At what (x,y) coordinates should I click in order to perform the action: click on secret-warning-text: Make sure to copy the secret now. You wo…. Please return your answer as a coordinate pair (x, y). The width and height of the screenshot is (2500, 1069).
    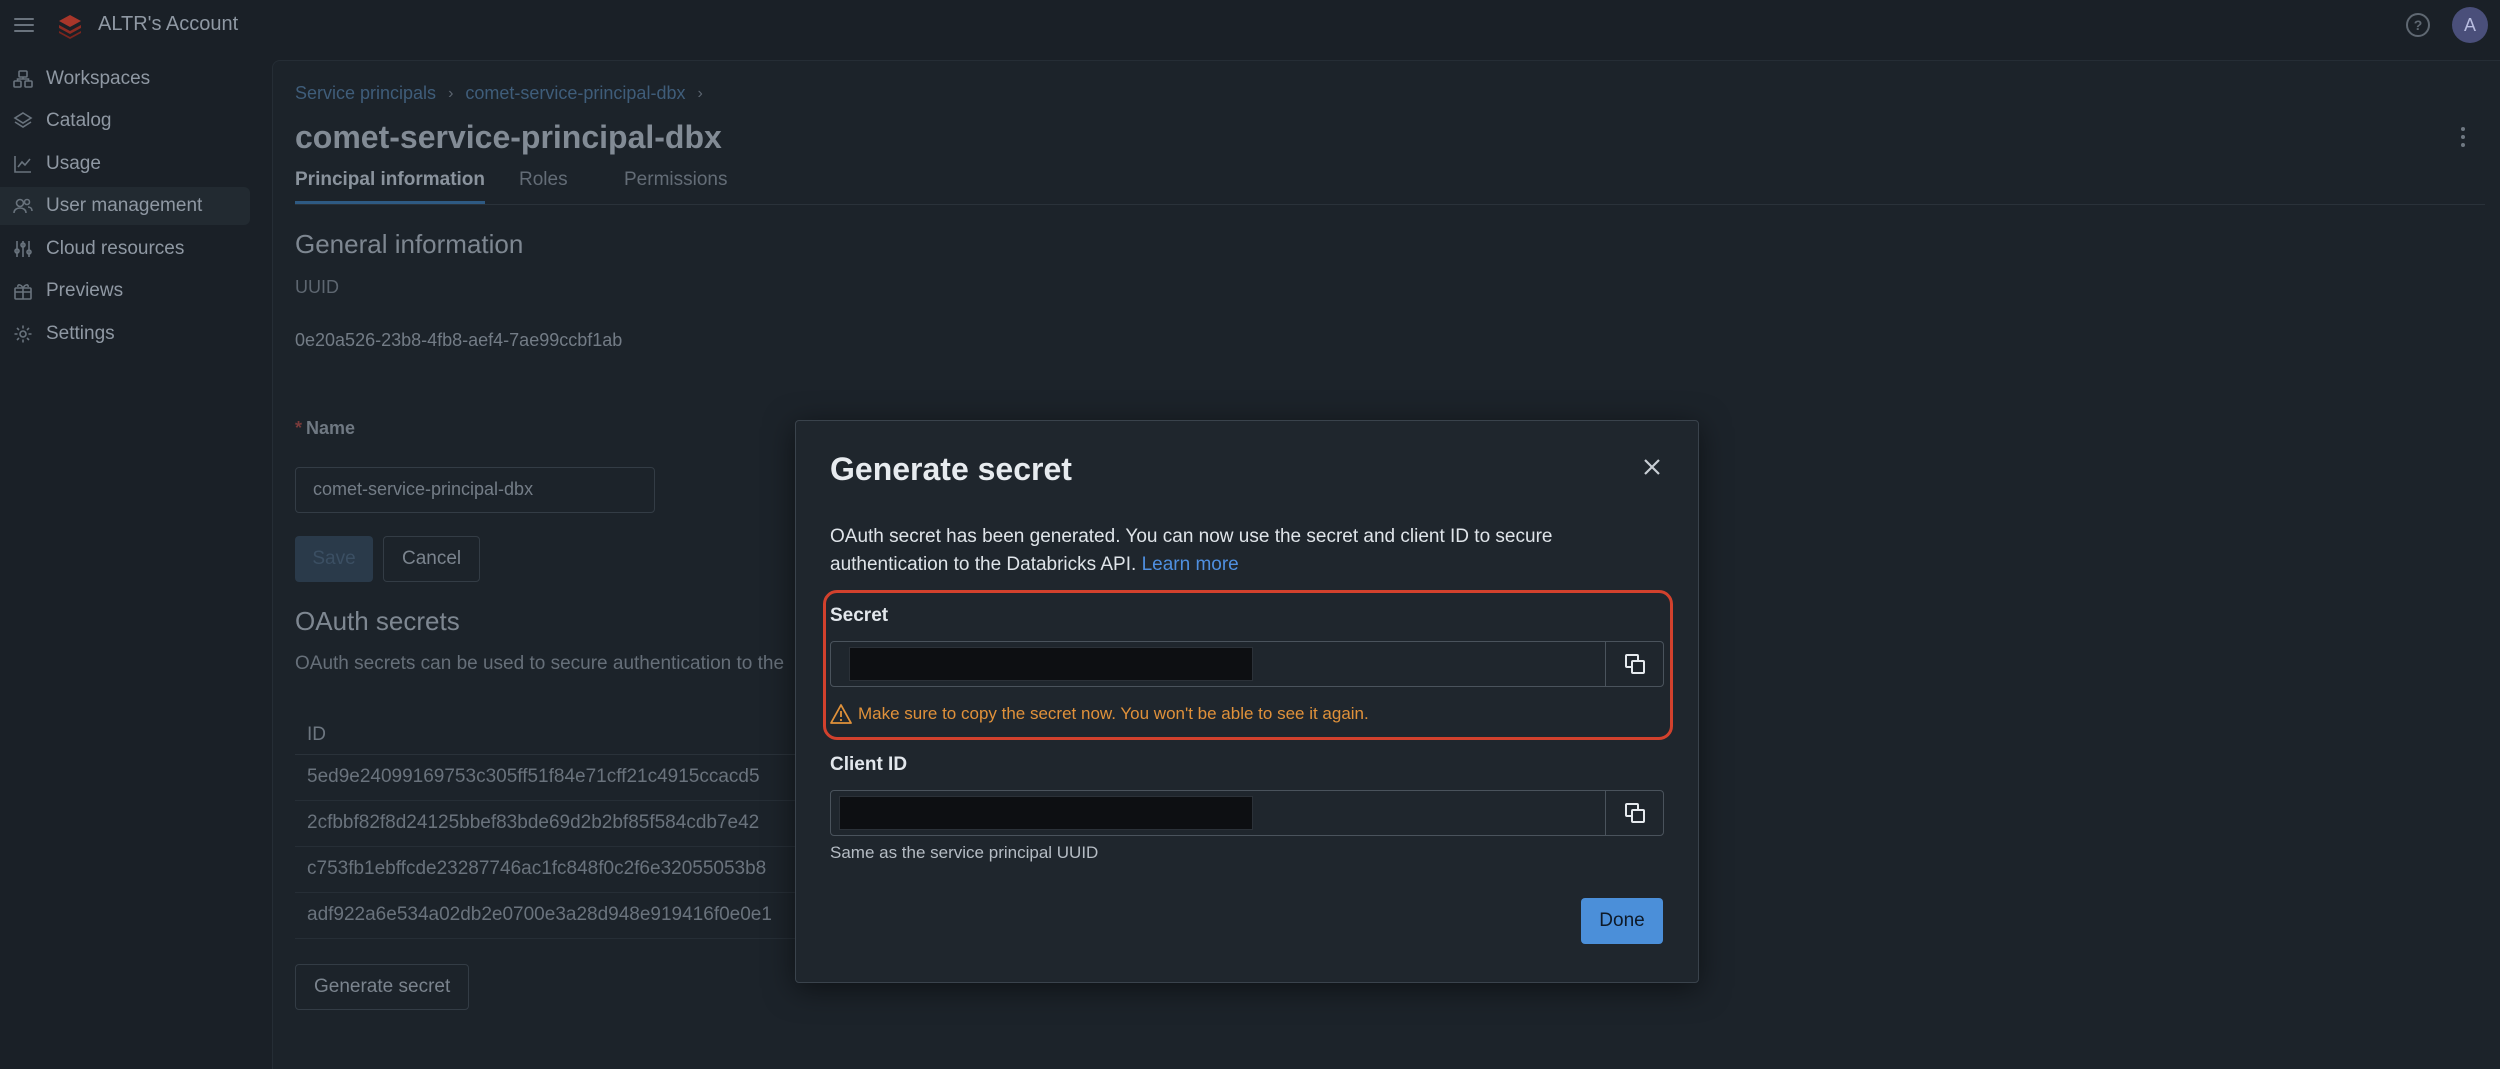
    Looking at the image, I should click on (1113, 713).